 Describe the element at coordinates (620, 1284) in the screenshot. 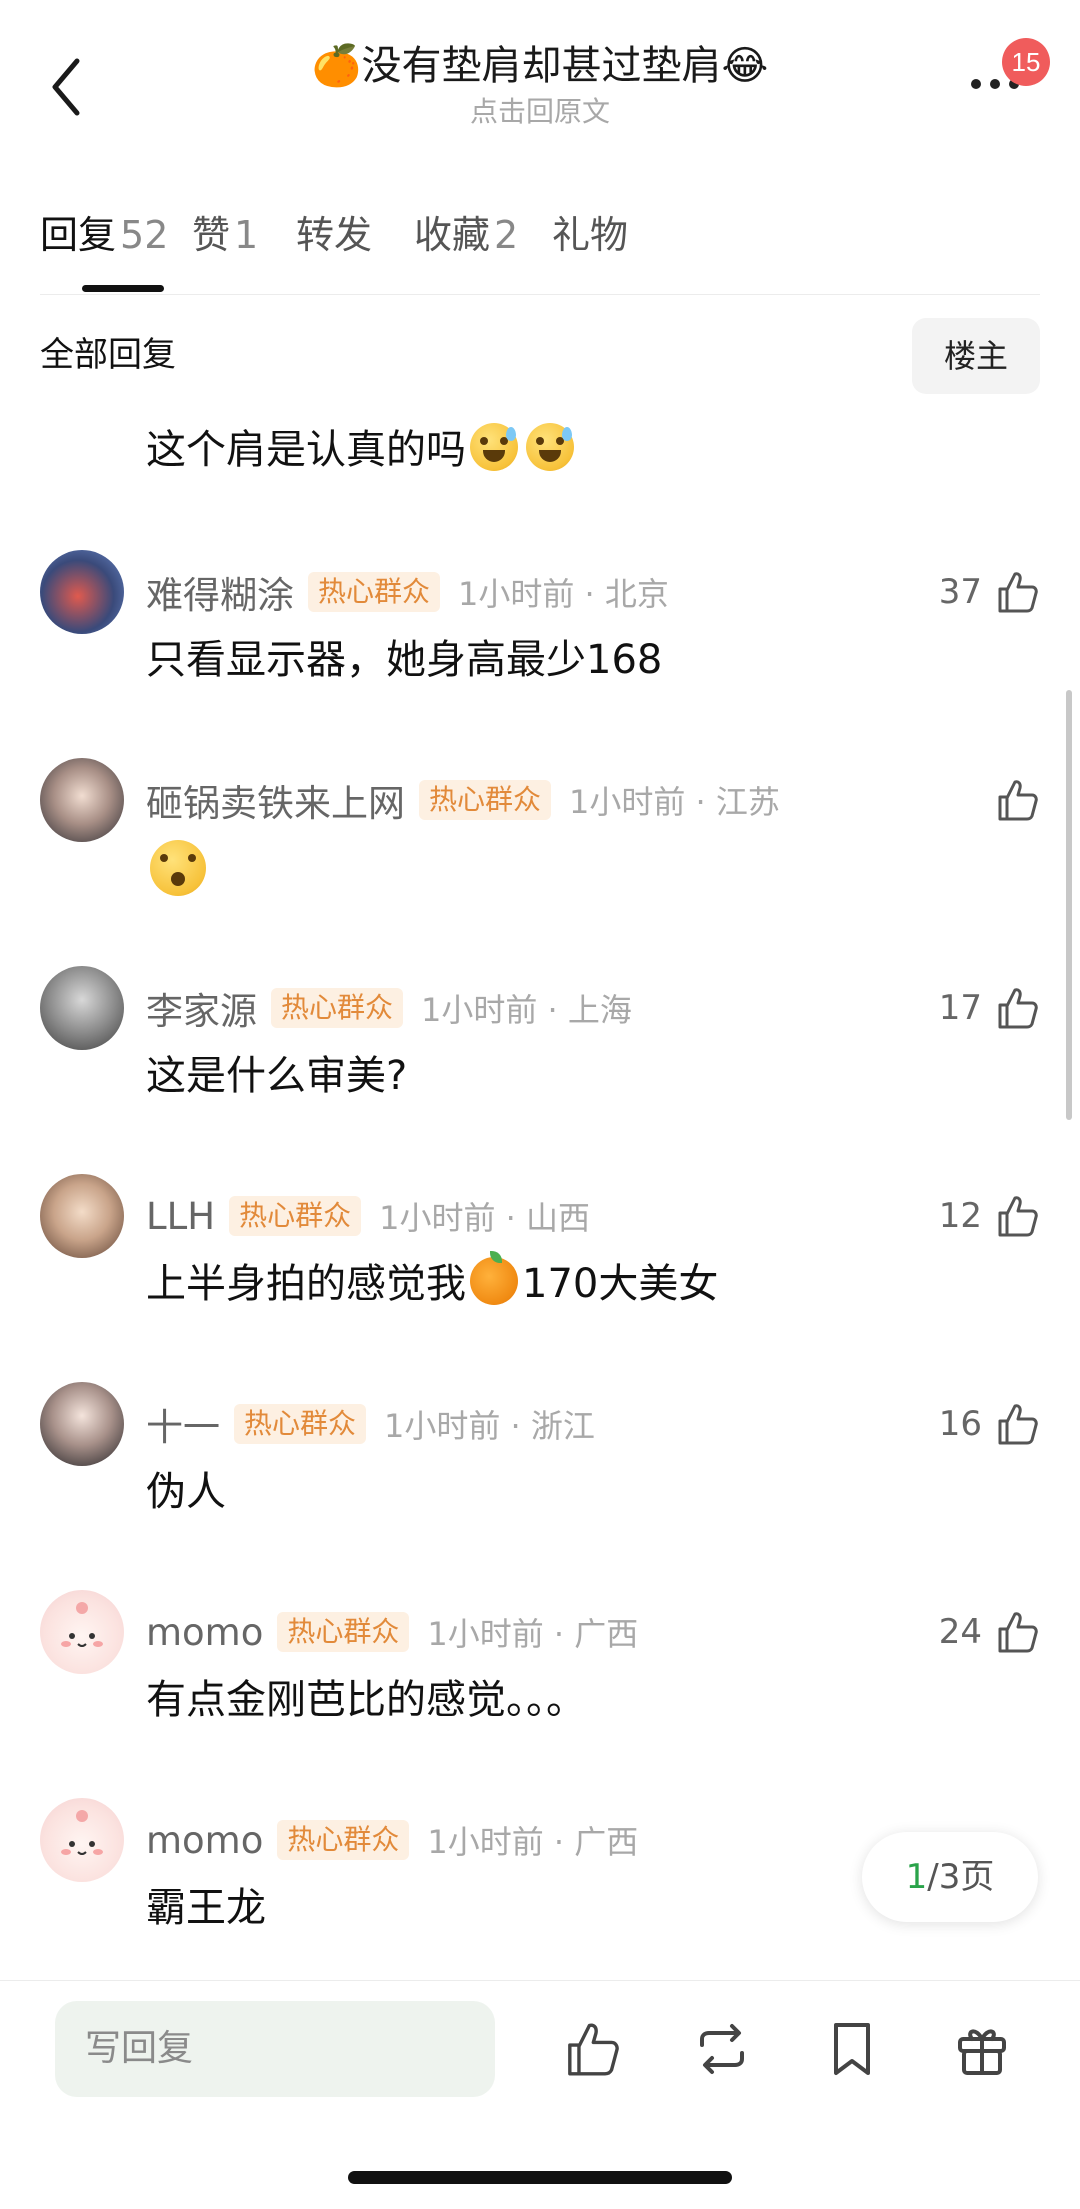

I see `comment-text-part: 170大美女` at that location.